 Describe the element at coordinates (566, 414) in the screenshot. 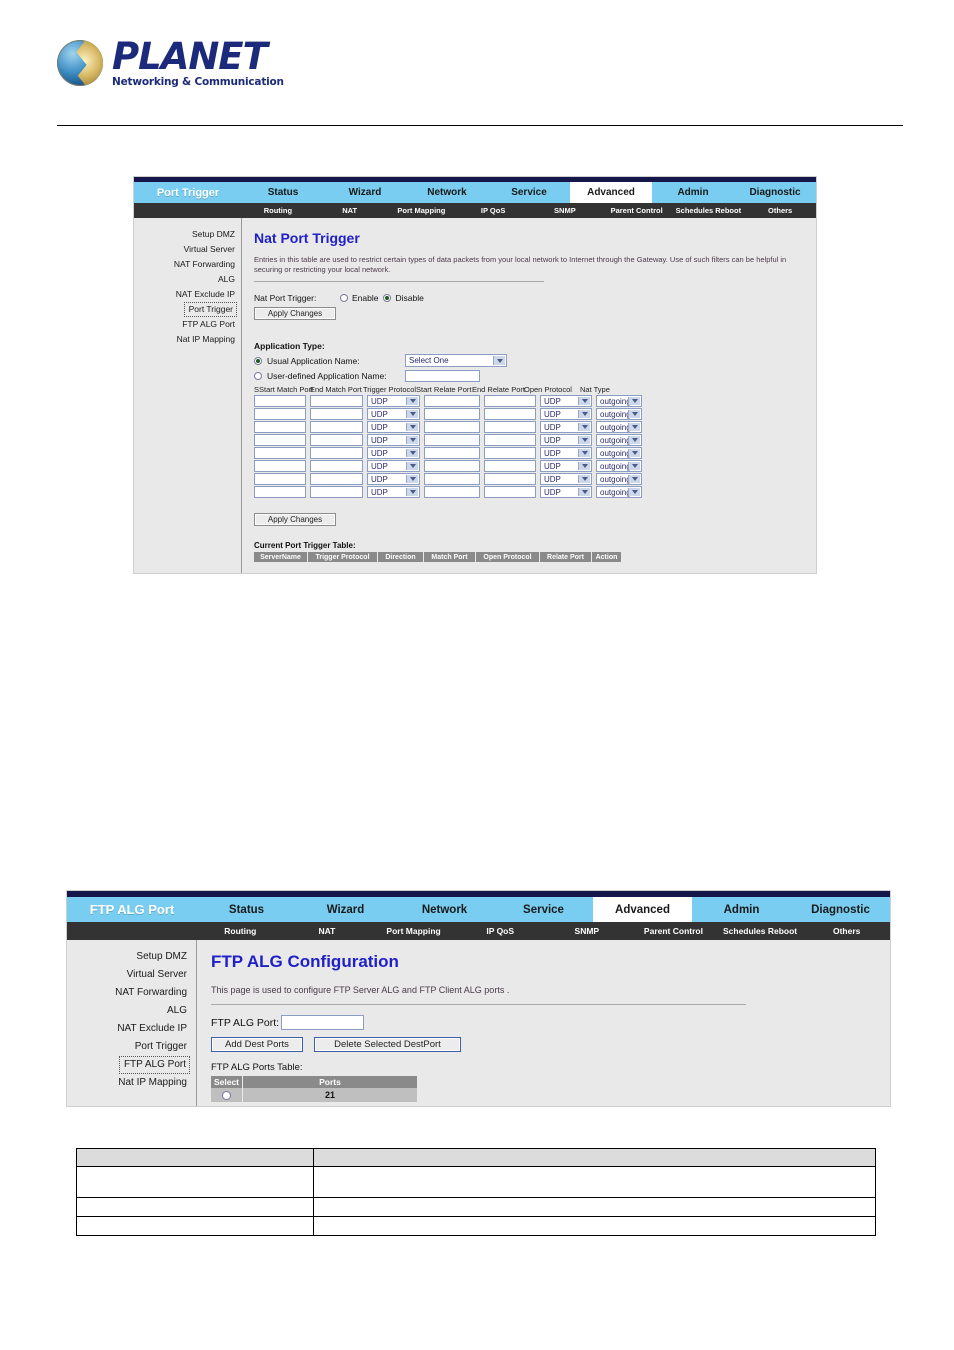

I see `open-protocol-select-1: UDP` at that location.